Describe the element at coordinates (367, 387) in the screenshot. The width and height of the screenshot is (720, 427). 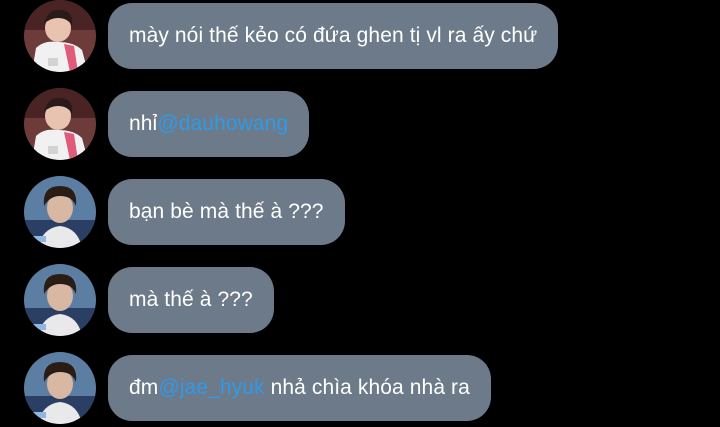
I see `message-text: nhả chìa khóa nhà ra` at that location.